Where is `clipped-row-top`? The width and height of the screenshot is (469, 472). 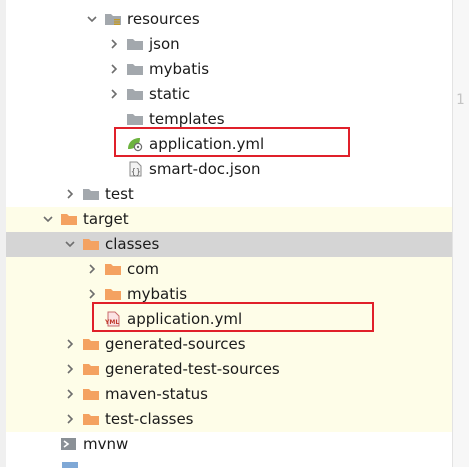
clipped-row-top is located at coordinates (229, 1).